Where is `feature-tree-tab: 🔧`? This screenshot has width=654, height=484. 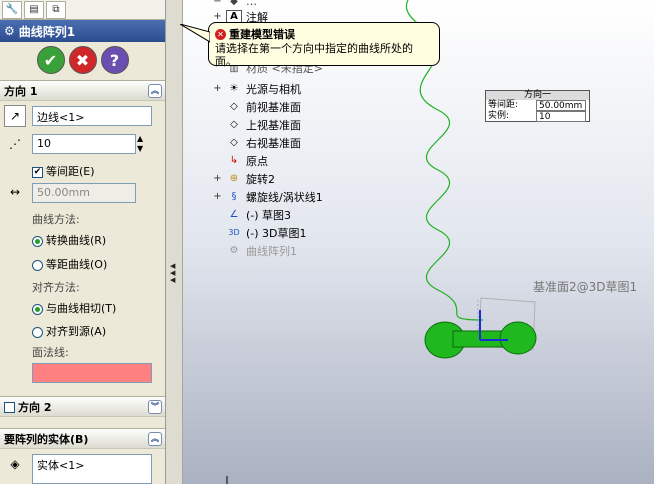
feature-tree-tab: 🔧 is located at coordinates (12, 9).